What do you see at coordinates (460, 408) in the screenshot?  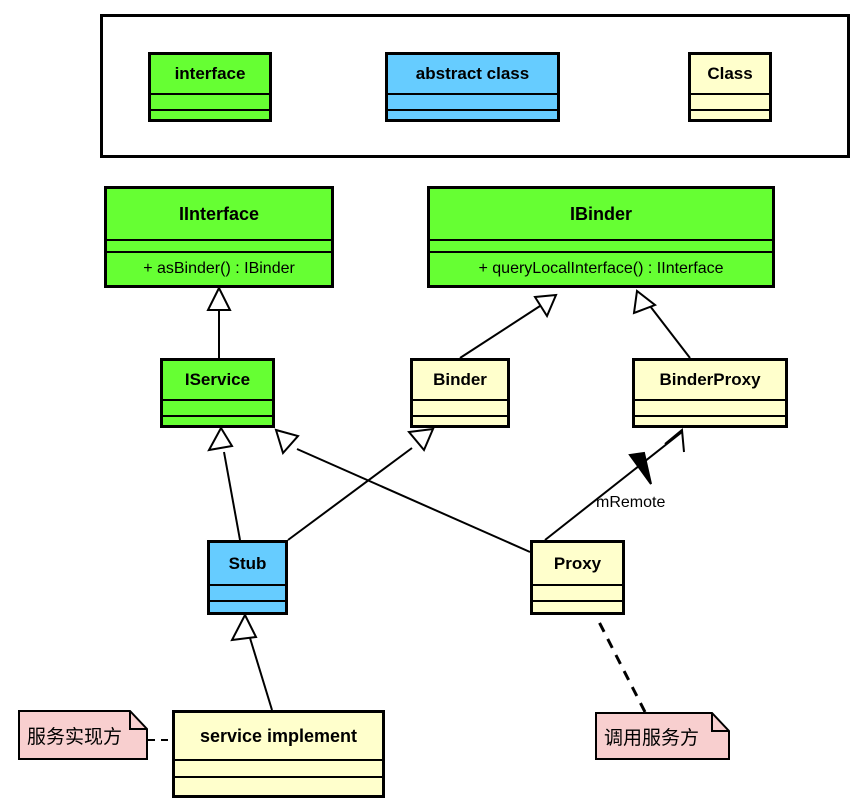 I see `binder-attributes` at bounding box center [460, 408].